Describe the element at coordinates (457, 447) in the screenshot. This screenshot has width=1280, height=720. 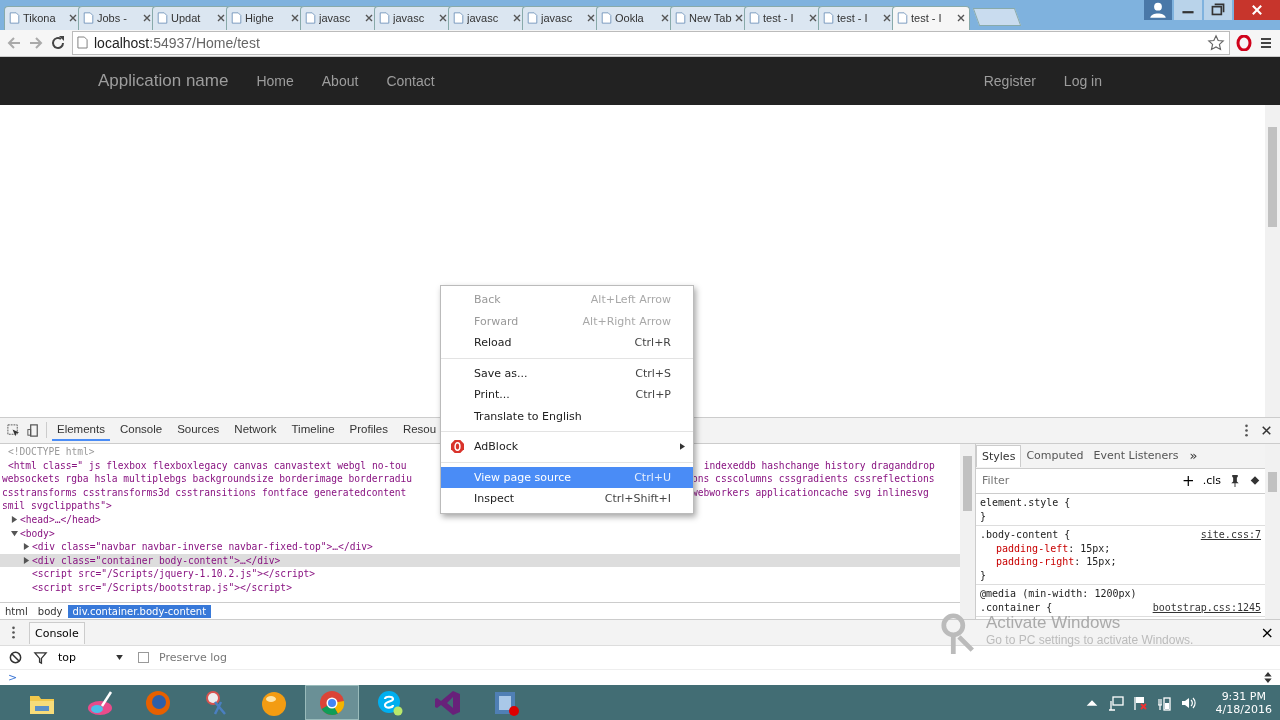
I see `stop-sign-icon` at that location.